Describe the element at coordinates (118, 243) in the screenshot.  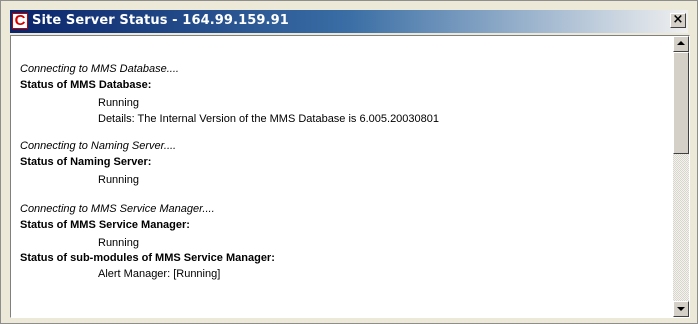
I see `log-line-mms-service-manager-running: Running` at that location.